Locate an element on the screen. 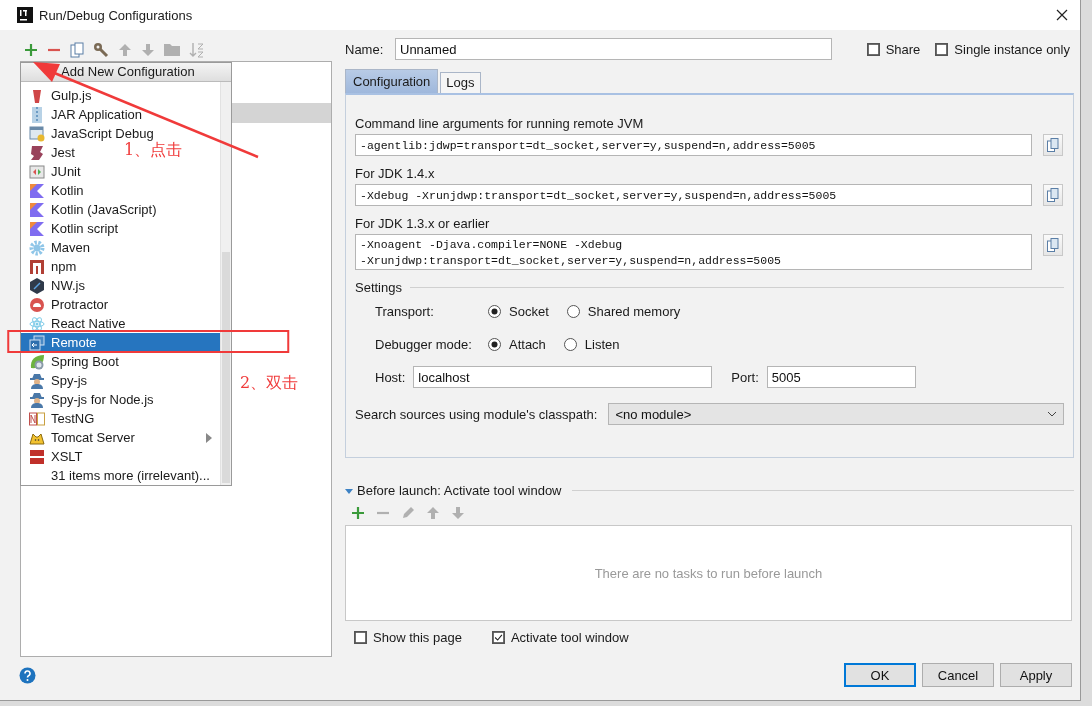 The image size is (1092, 706). dialog-button: OK is located at coordinates (880, 675).